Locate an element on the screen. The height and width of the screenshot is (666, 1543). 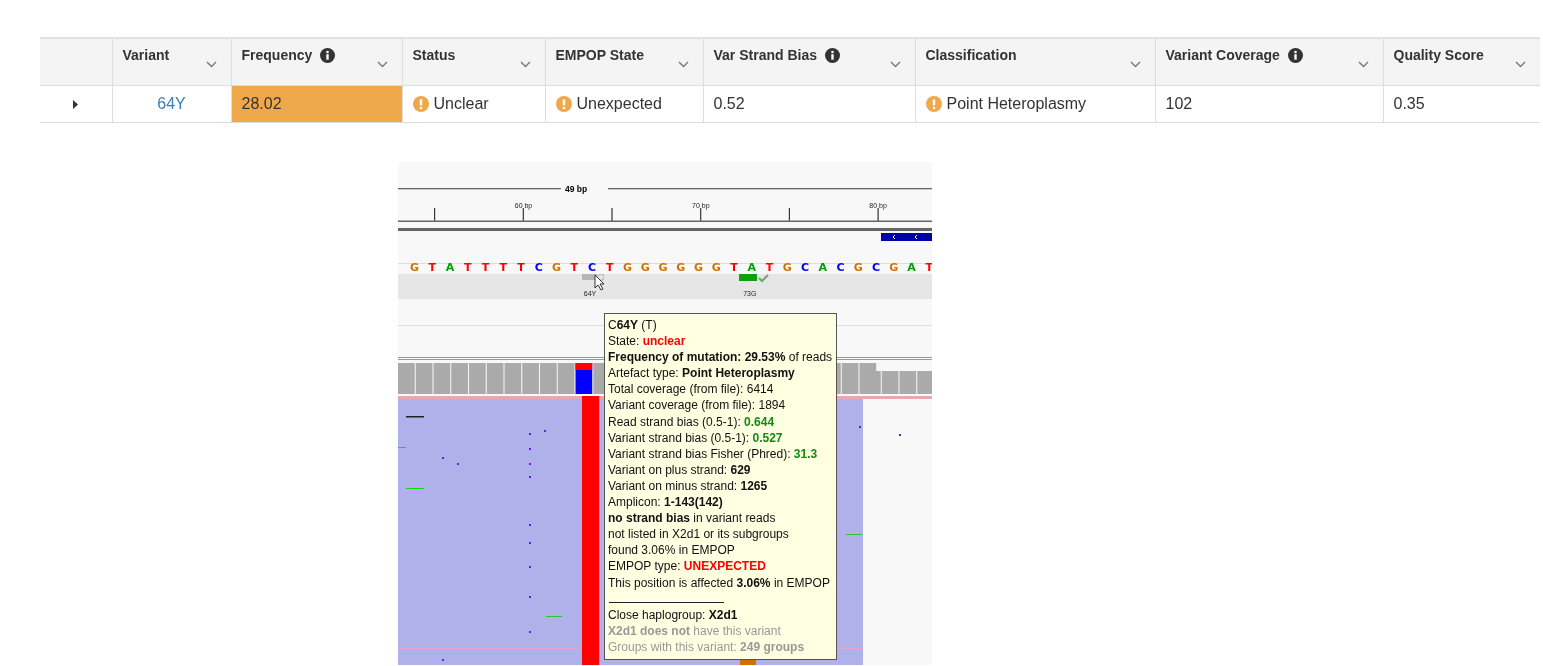
tooltip-line: Read strand bias (0.5-1): 0.644 is located at coordinates (692, 421).